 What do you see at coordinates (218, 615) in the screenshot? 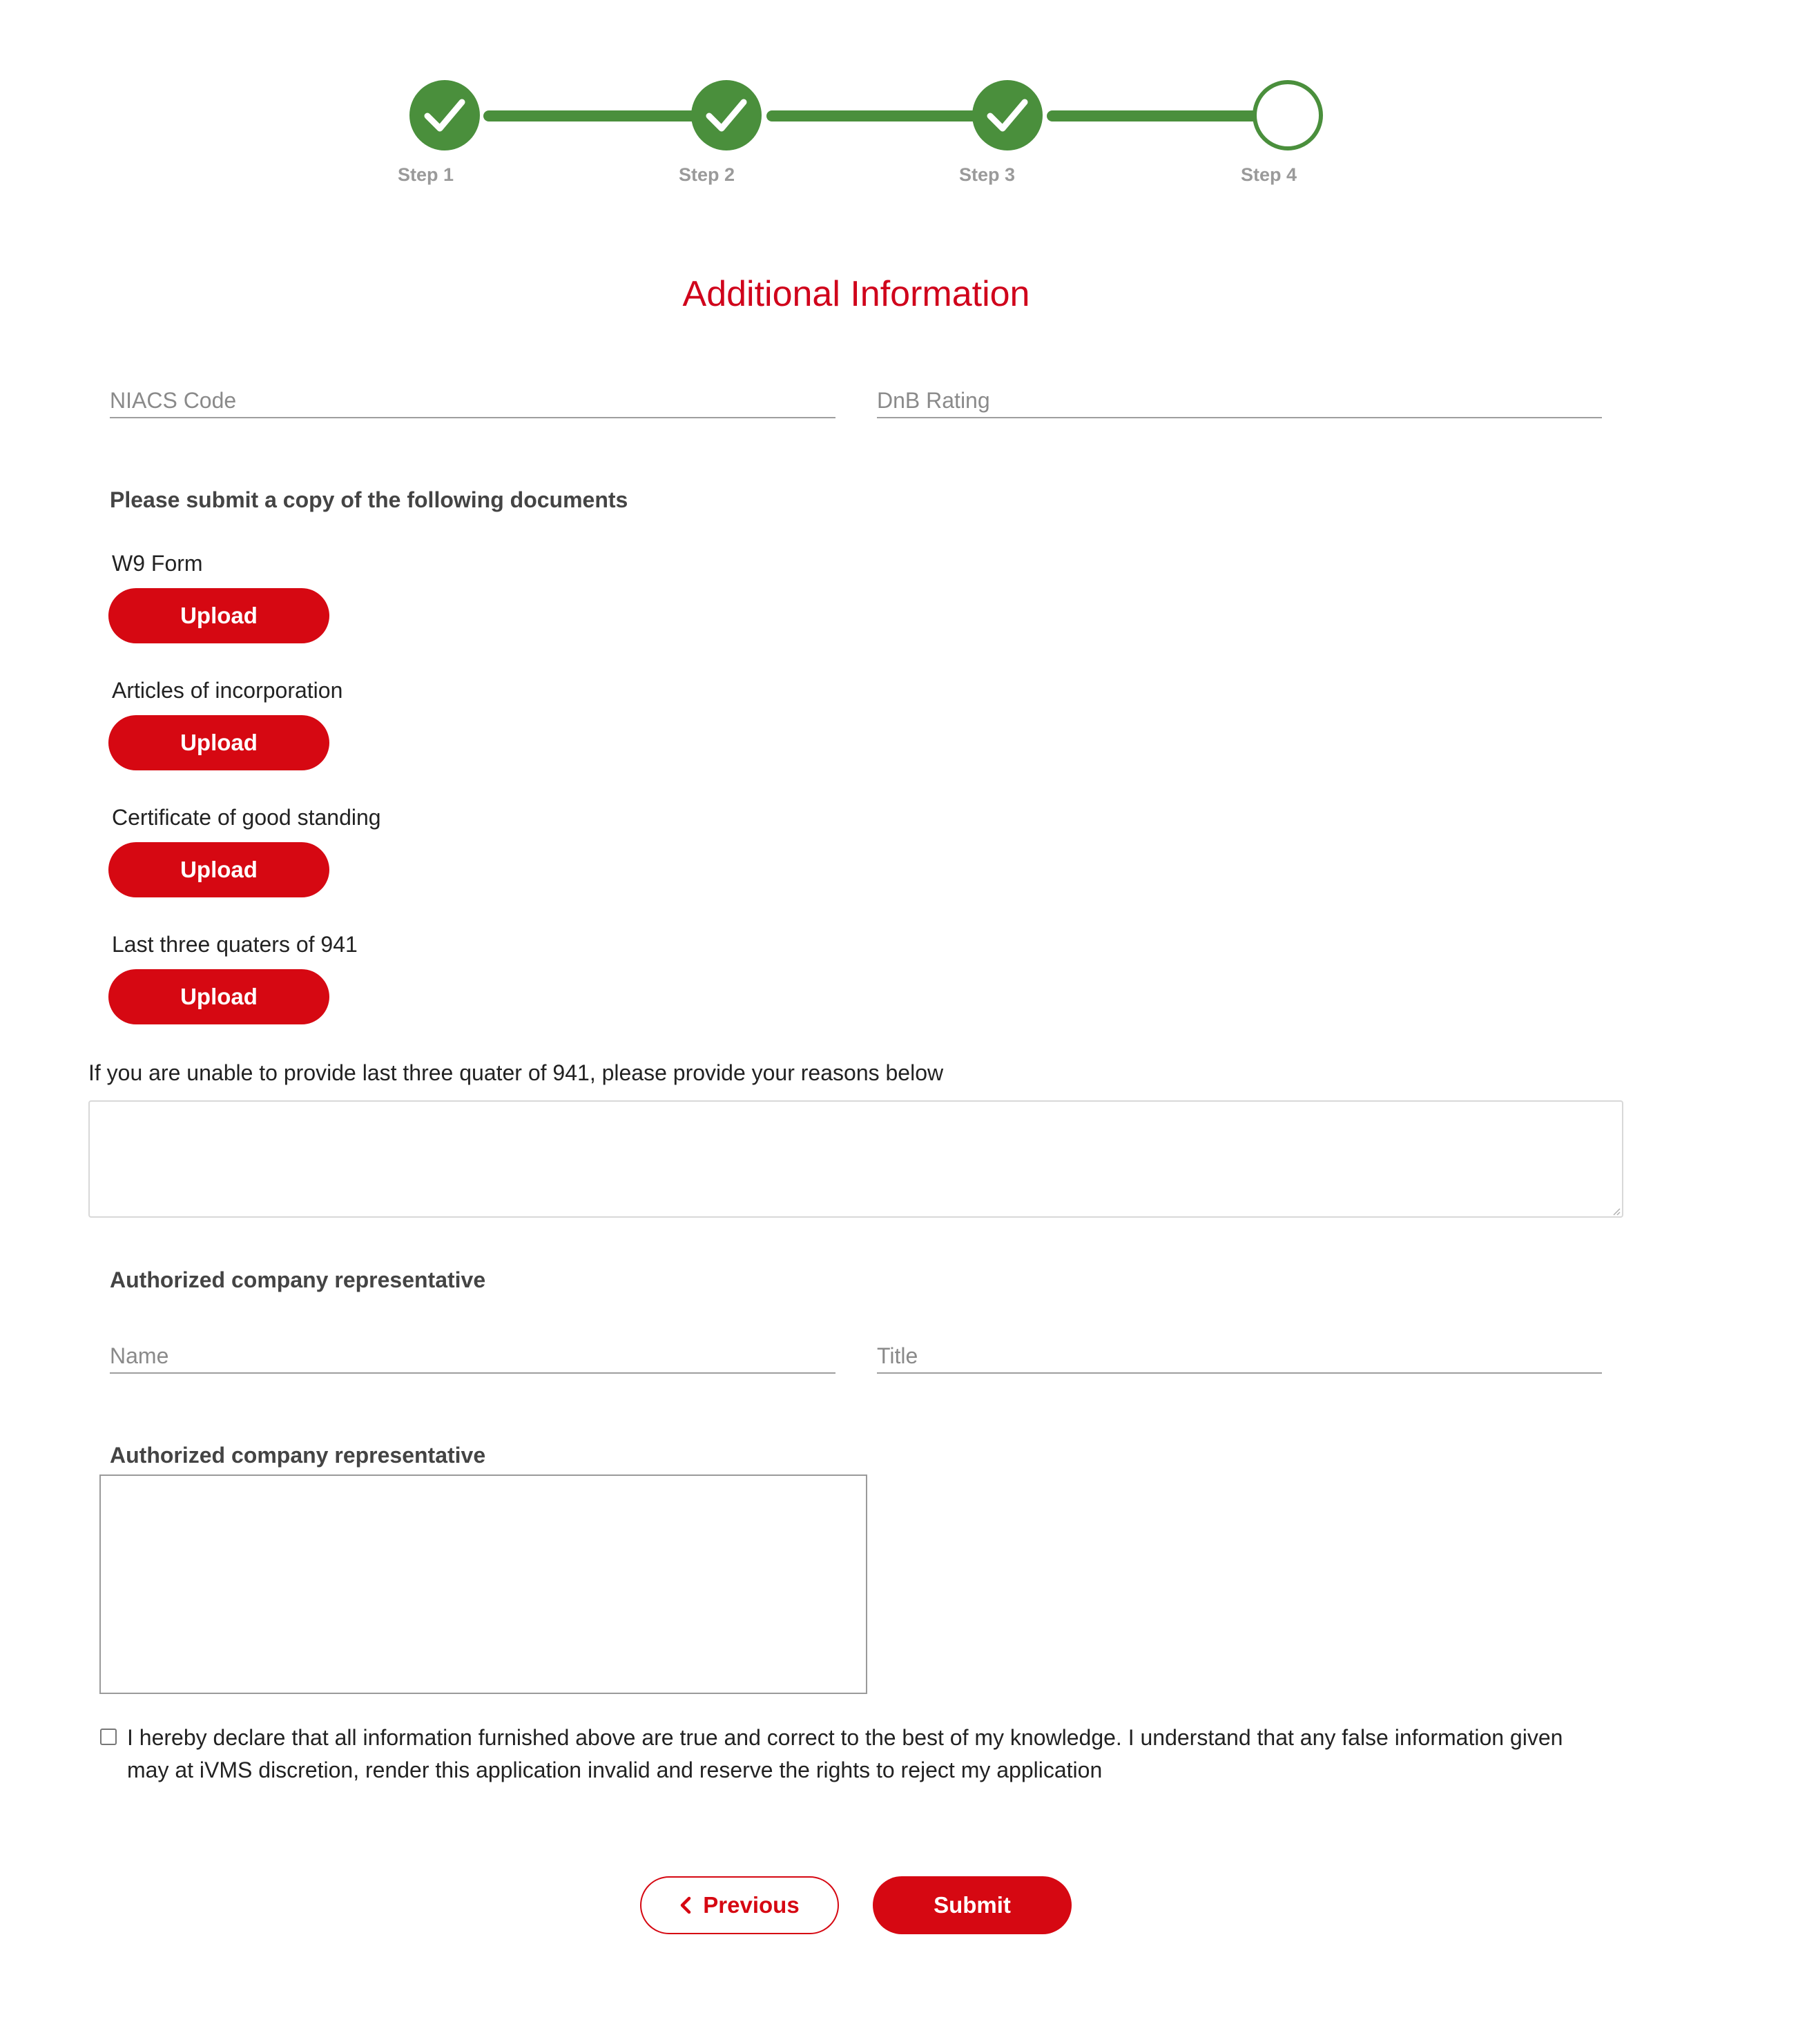
I see `w9-form-upload-button: Upload` at bounding box center [218, 615].